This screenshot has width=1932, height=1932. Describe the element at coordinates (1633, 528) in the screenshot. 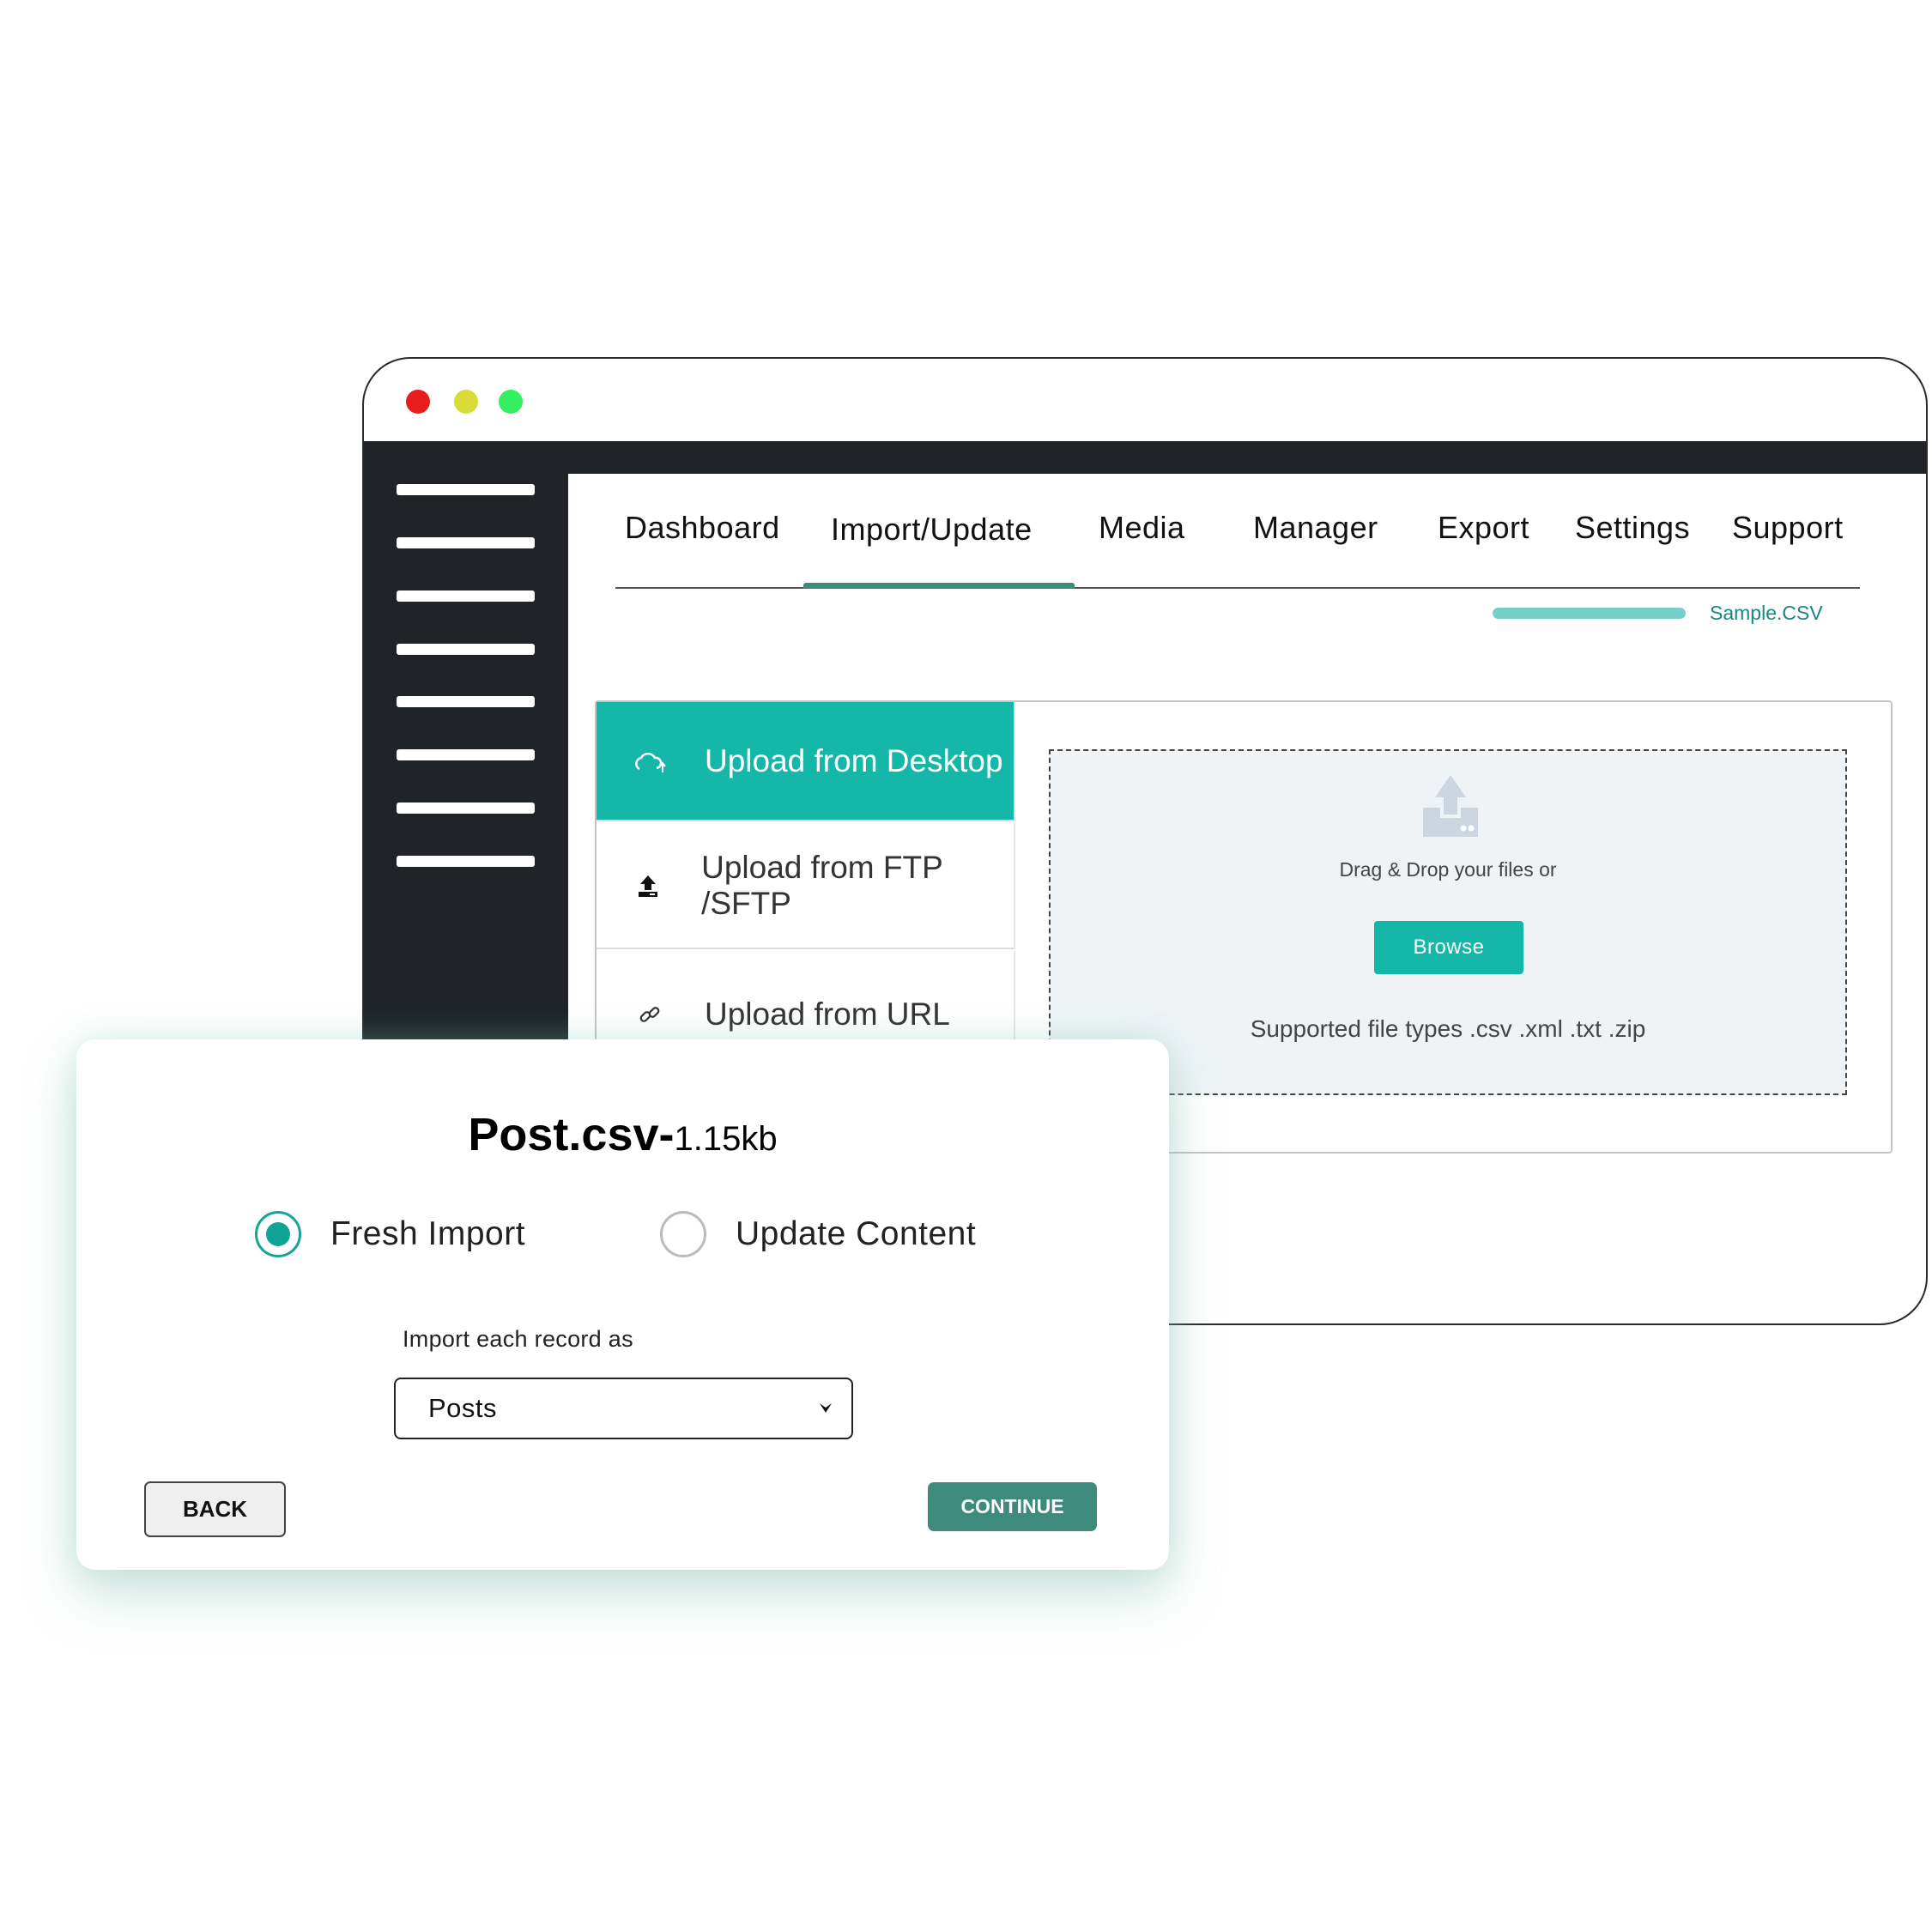

I see `tab-settings: Settings` at that location.